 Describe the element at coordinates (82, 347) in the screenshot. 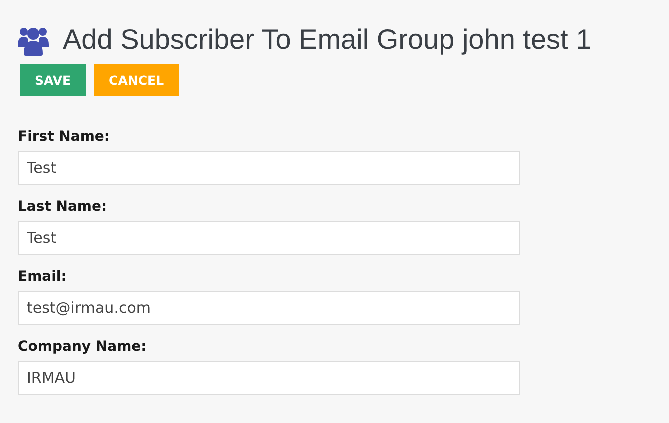

I see `field-label: Company Name:` at that location.